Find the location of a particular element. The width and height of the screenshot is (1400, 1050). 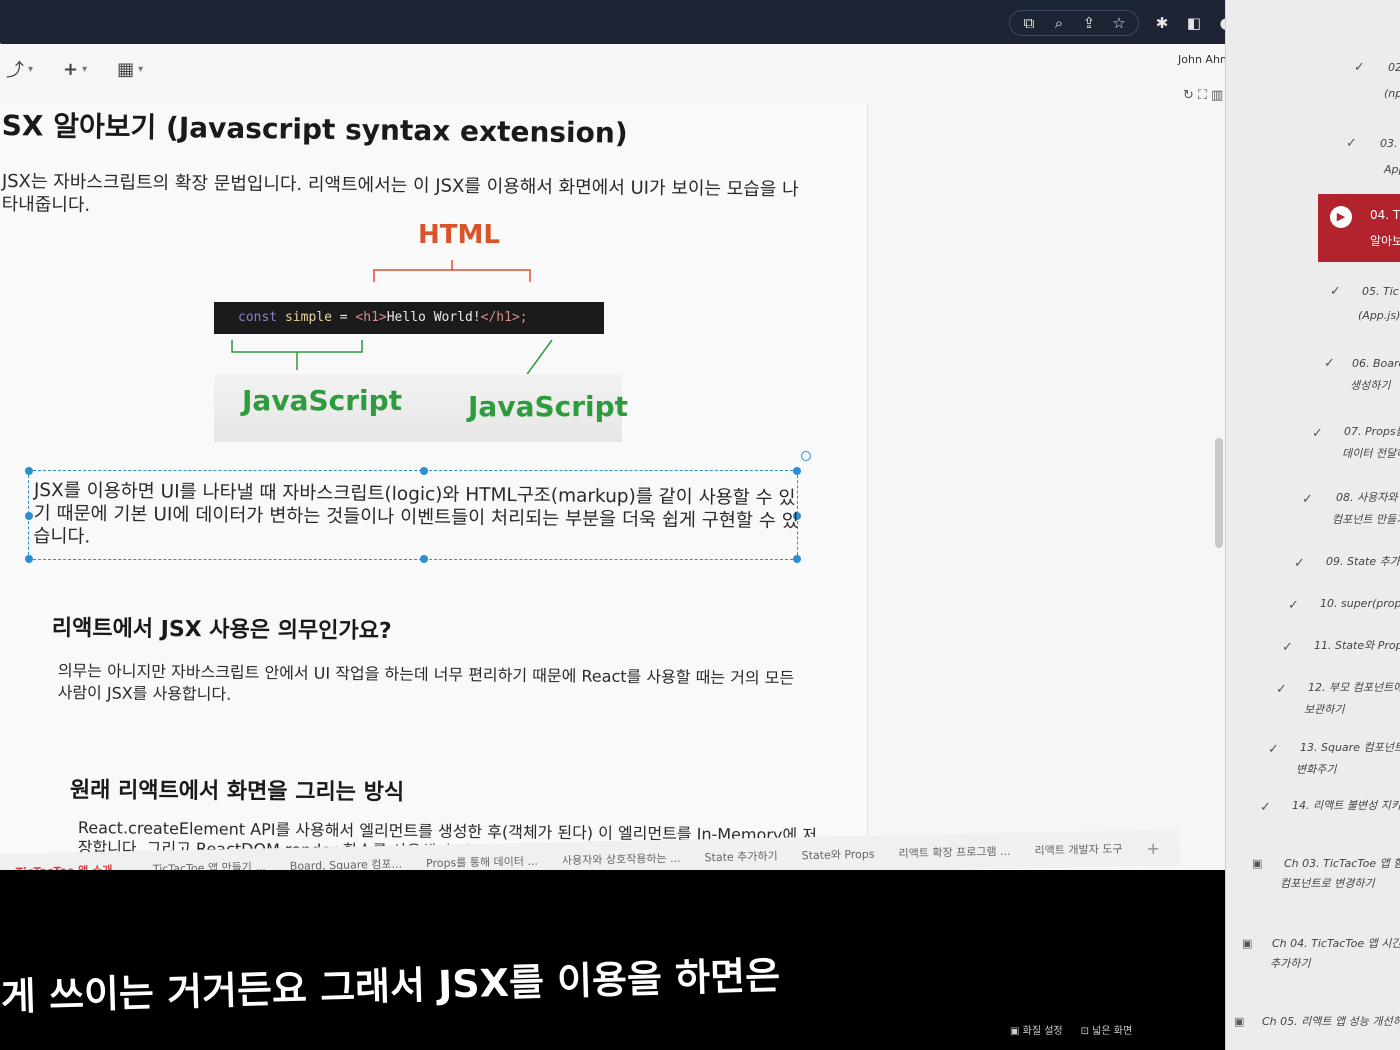

curriculum-item: ✓ 02 (np is located at coordinates (1313, 81).